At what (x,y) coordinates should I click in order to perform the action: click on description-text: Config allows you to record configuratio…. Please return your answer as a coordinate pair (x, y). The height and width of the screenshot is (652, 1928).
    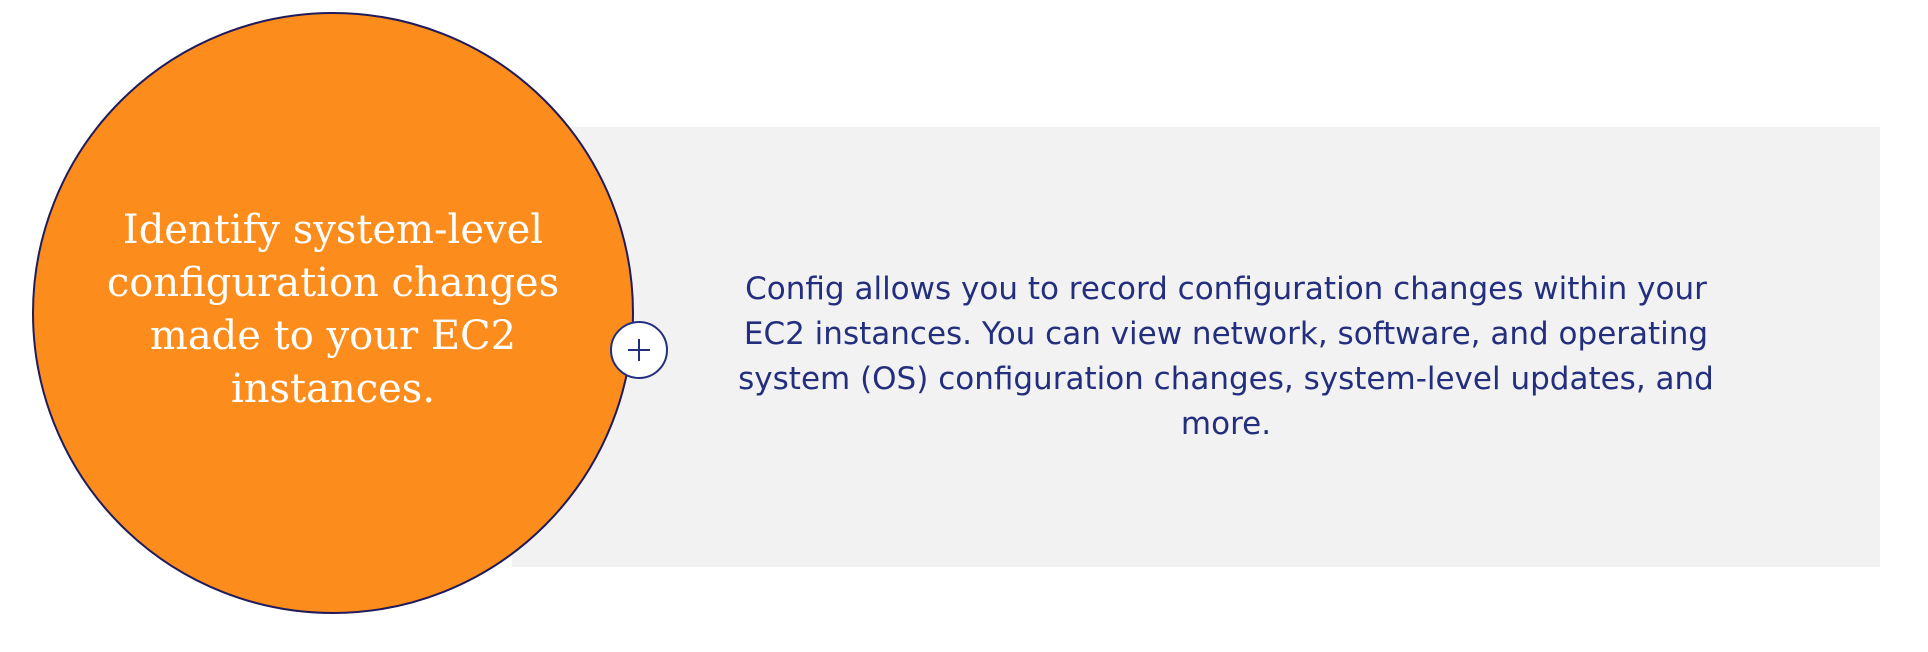
    Looking at the image, I should click on (1226, 356).